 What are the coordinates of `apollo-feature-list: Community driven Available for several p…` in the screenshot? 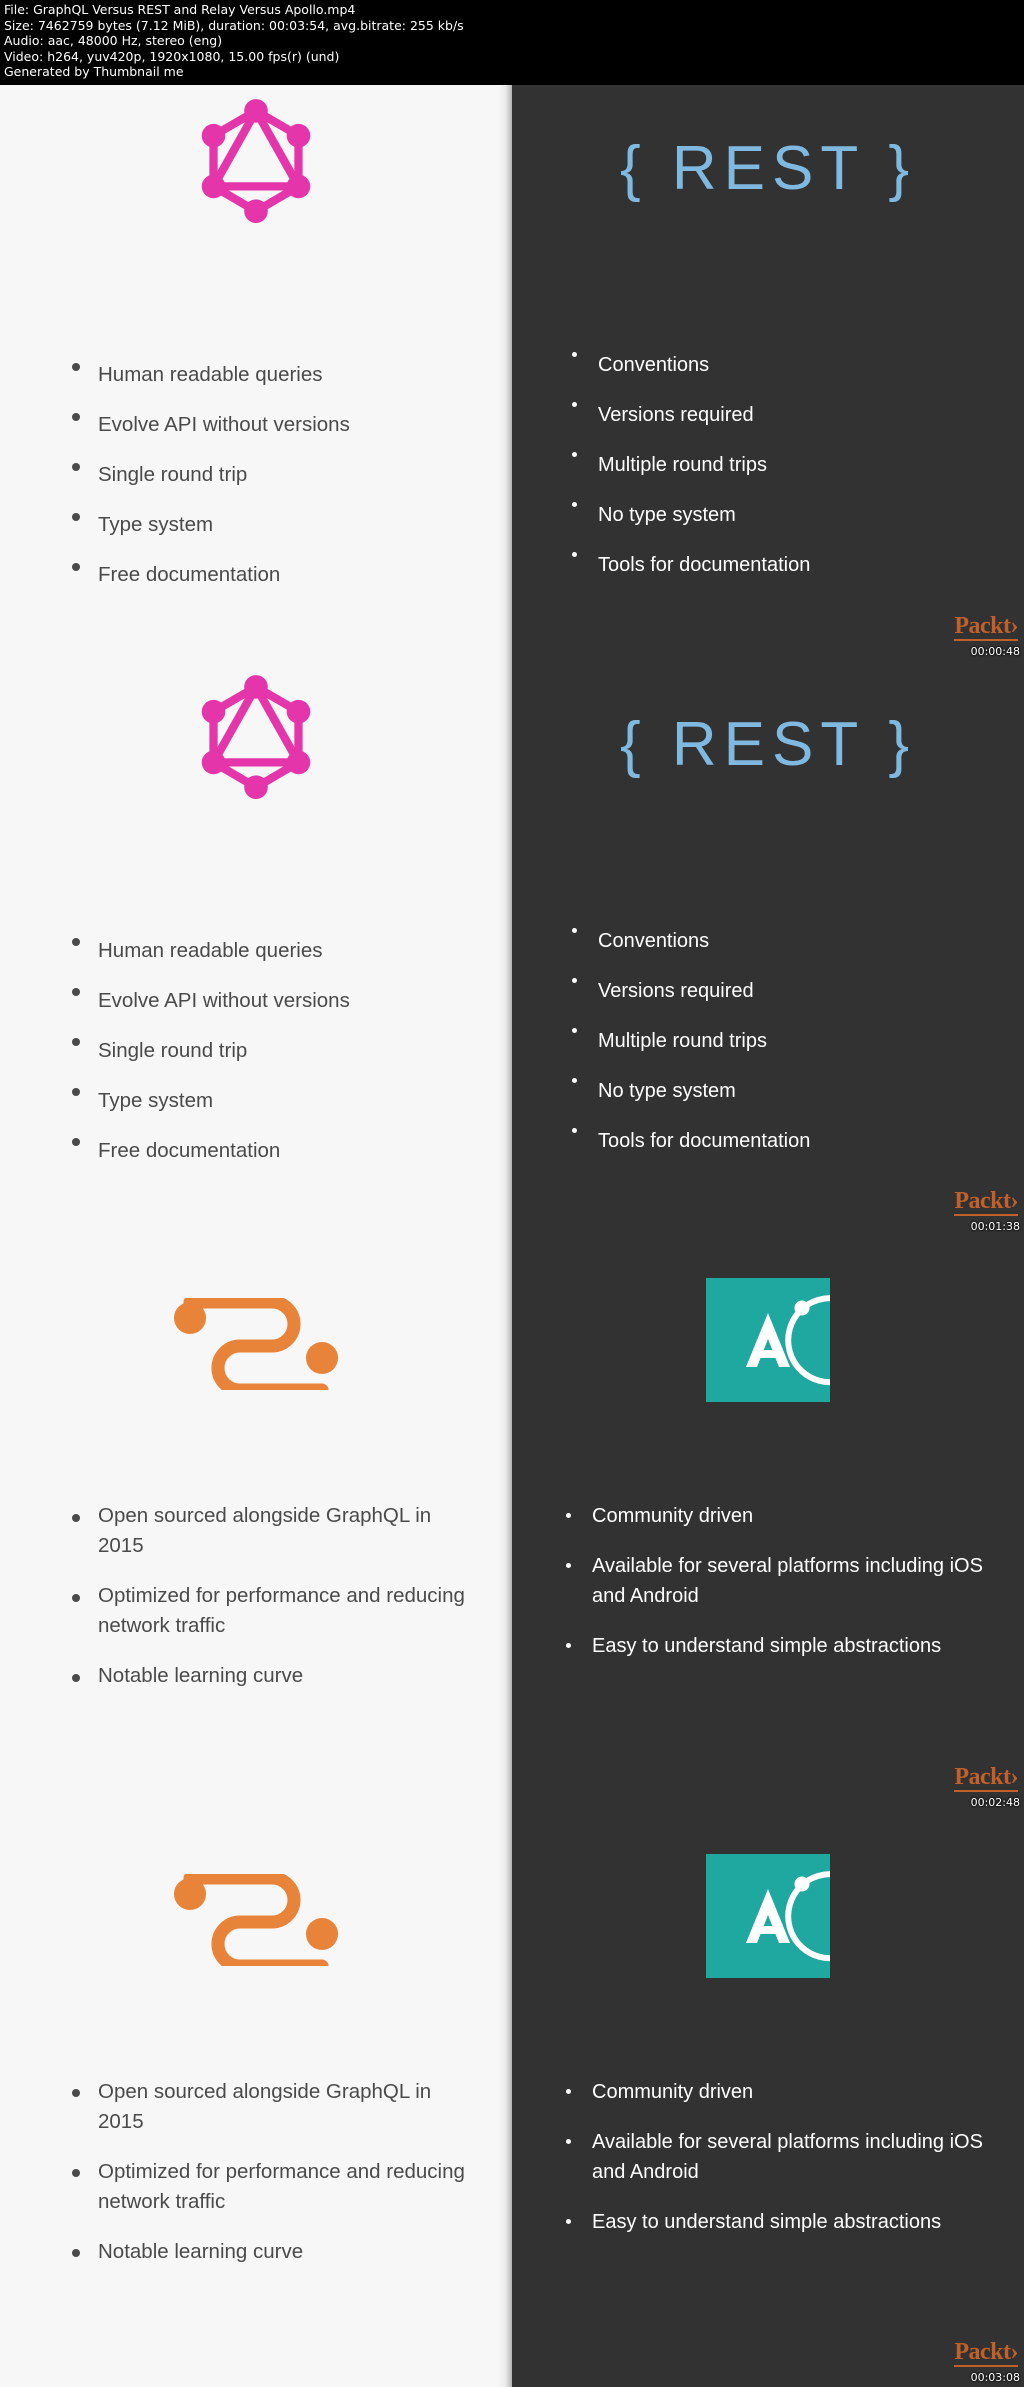 It's located at (774, 2167).